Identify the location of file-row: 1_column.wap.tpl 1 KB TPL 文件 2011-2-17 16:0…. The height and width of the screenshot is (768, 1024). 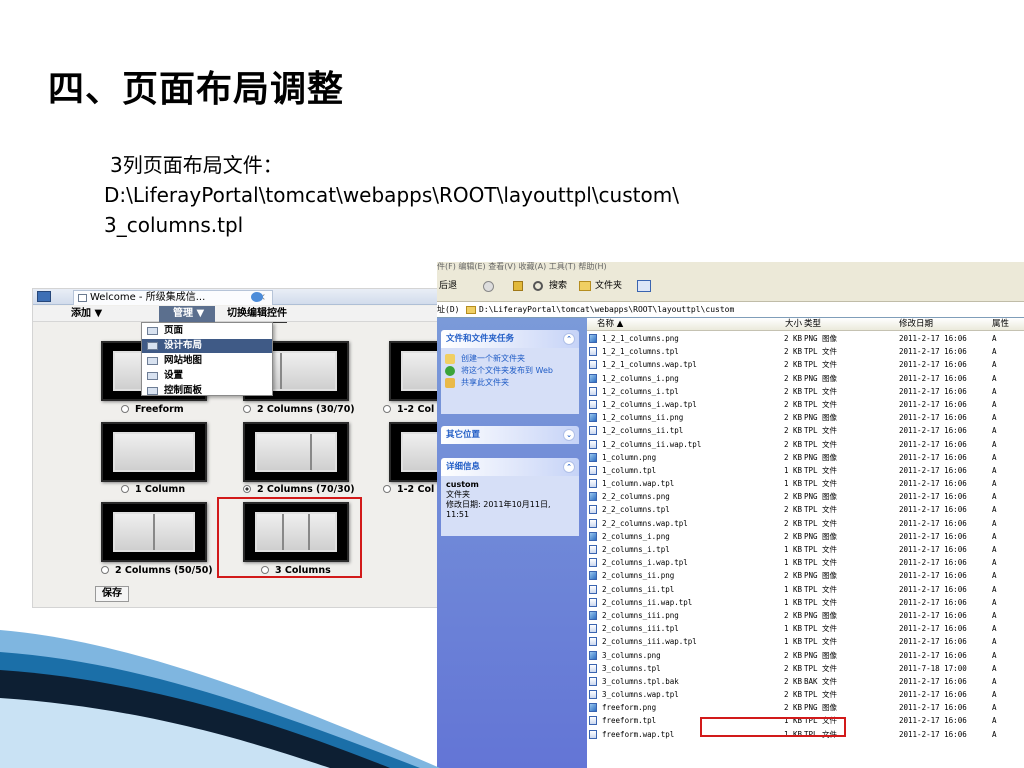
(805, 483).